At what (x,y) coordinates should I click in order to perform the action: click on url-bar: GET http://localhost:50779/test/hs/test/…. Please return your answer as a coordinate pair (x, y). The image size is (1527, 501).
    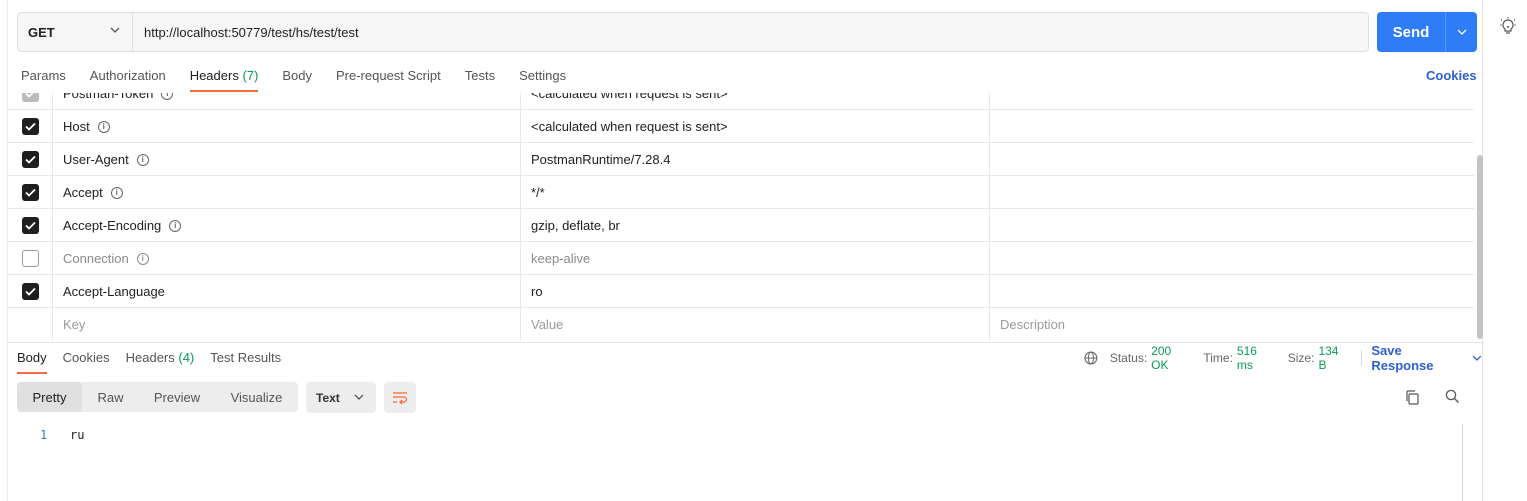
    Looking at the image, I should click on (693, 32).